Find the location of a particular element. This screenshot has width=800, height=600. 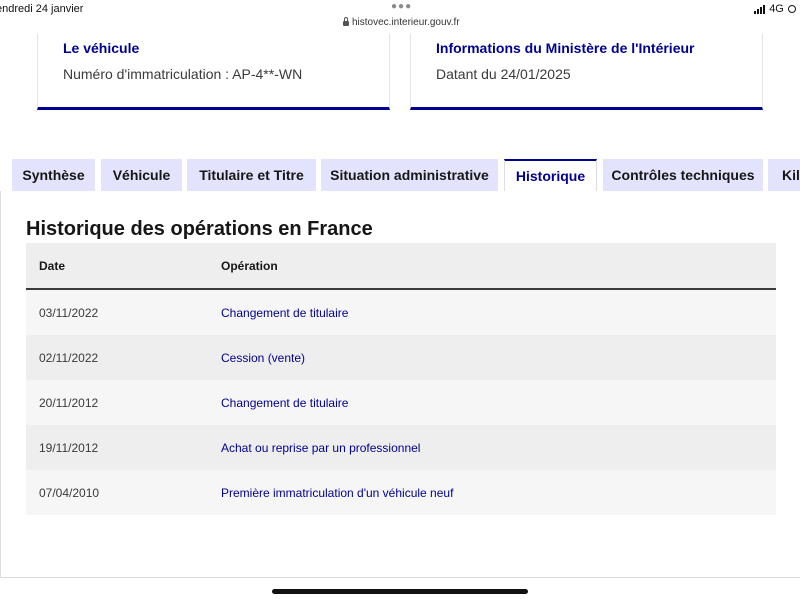

registration-number: Numéro d'immatriculation : AP-4**-WN is located at coordinates (183, 74).